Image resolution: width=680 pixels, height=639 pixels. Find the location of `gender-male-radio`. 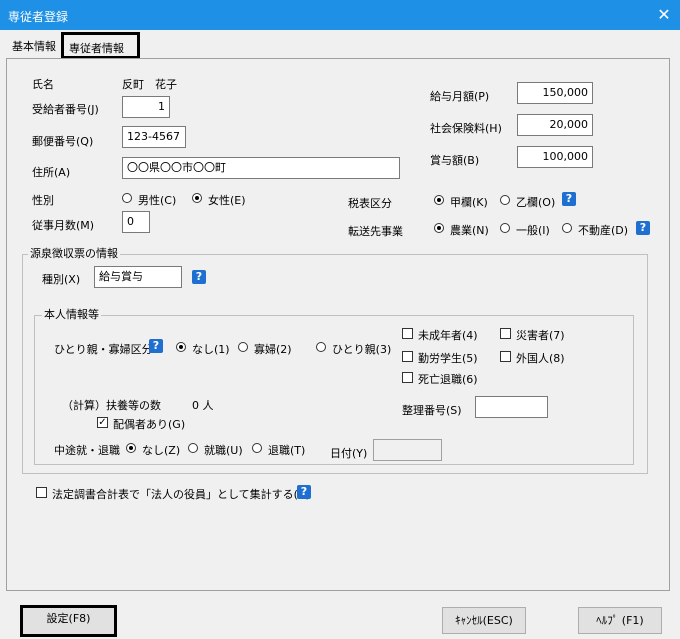

gender-male-radio is located at coordinates (127, 198).